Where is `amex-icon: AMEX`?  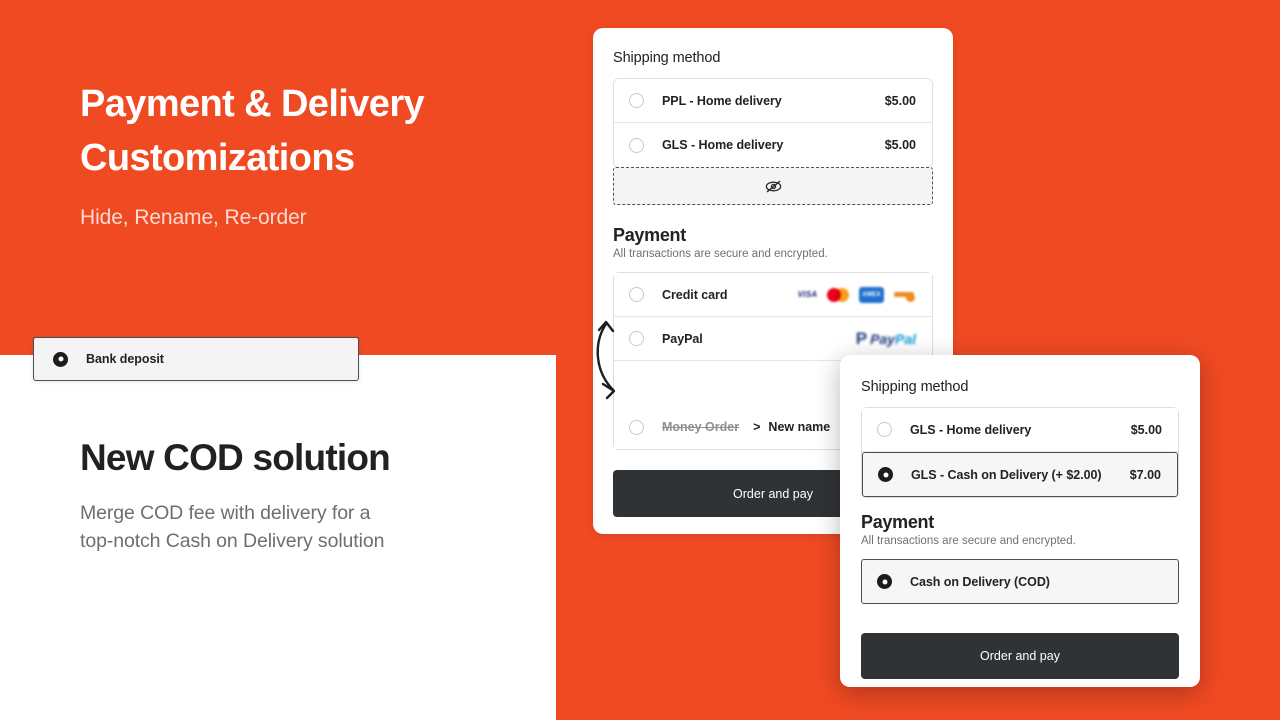
amex-icon: AMEX is located at coordinates (871, 294).